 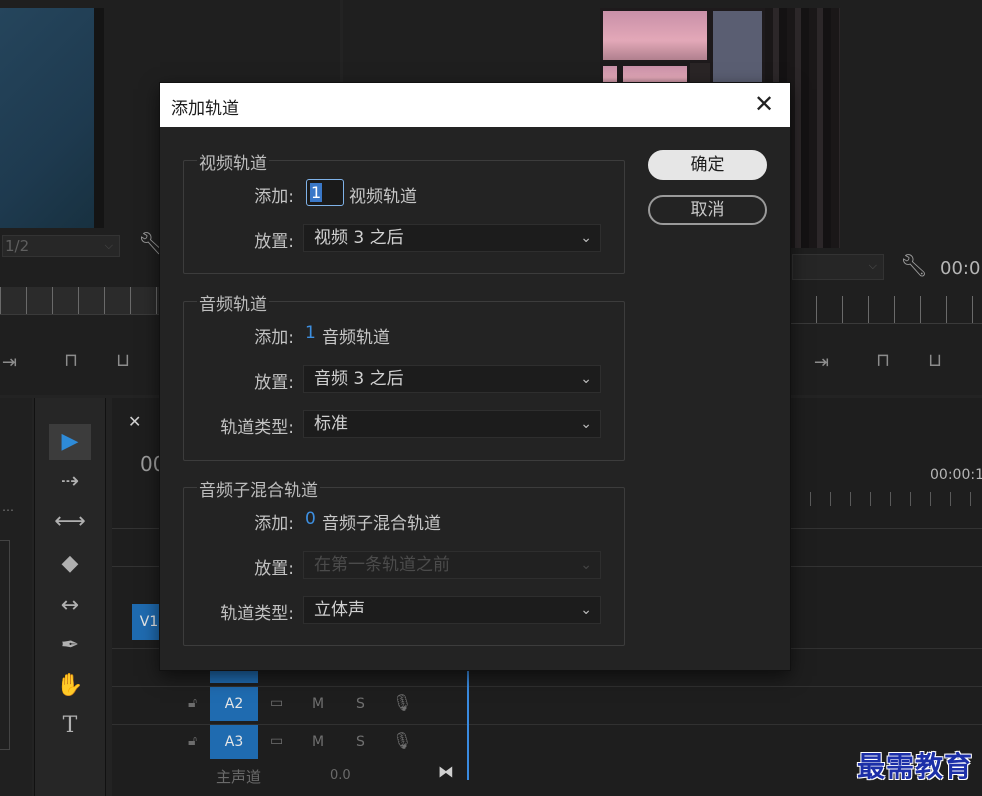 What do you see at coordinates (452, 610) in the screenshot?
I see `submix-type-select: 立体声 ⌄` at bounding box center [452, 610].